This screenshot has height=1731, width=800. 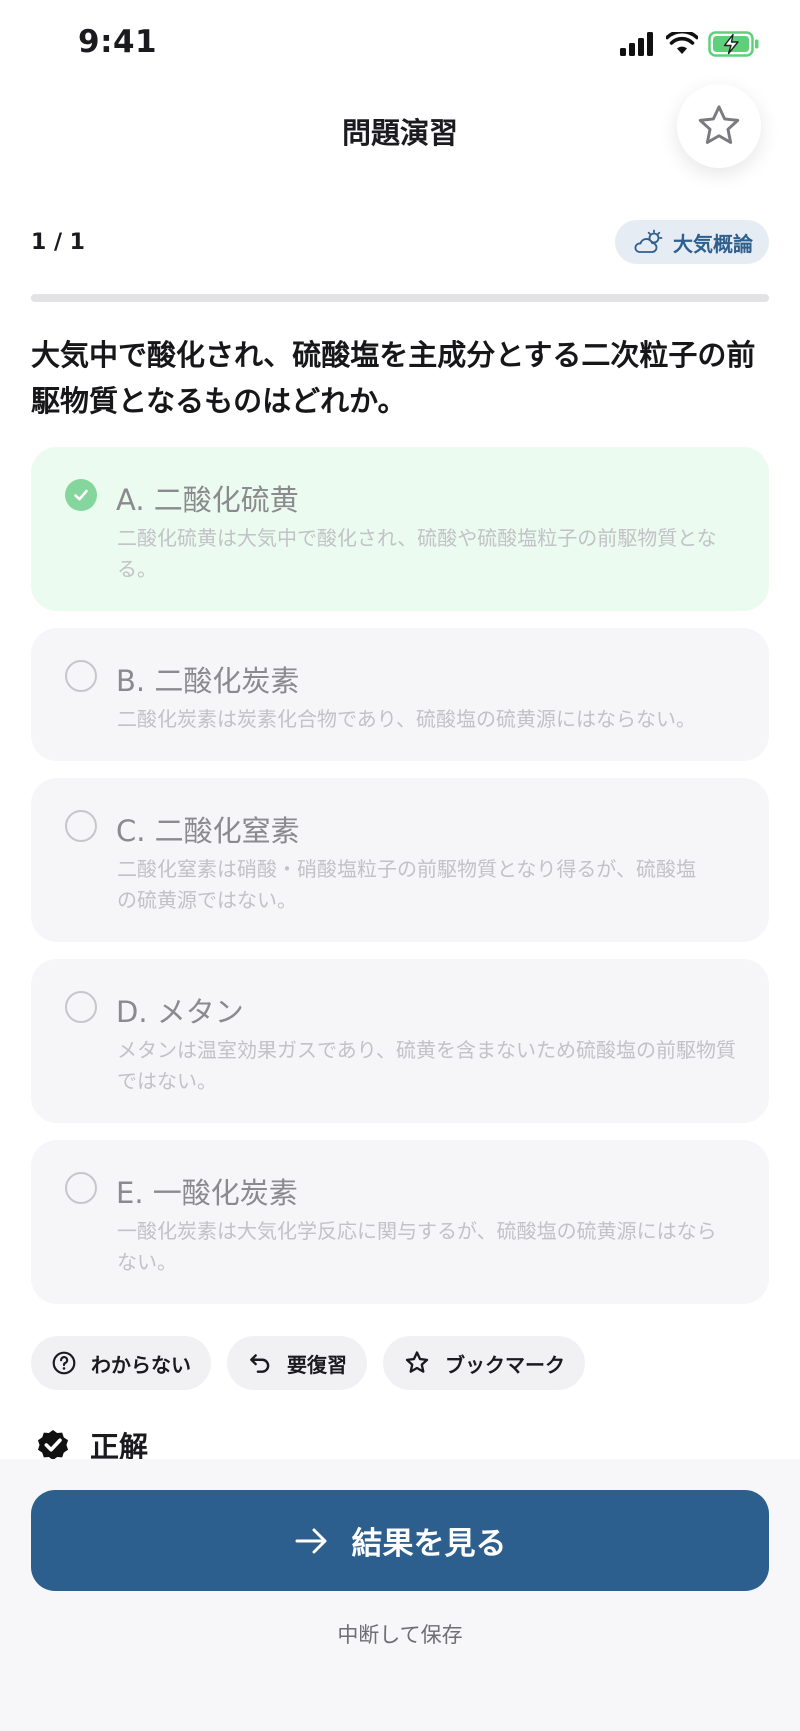 I want to click on review-label: 要復習, so click(x=317, y=1364).